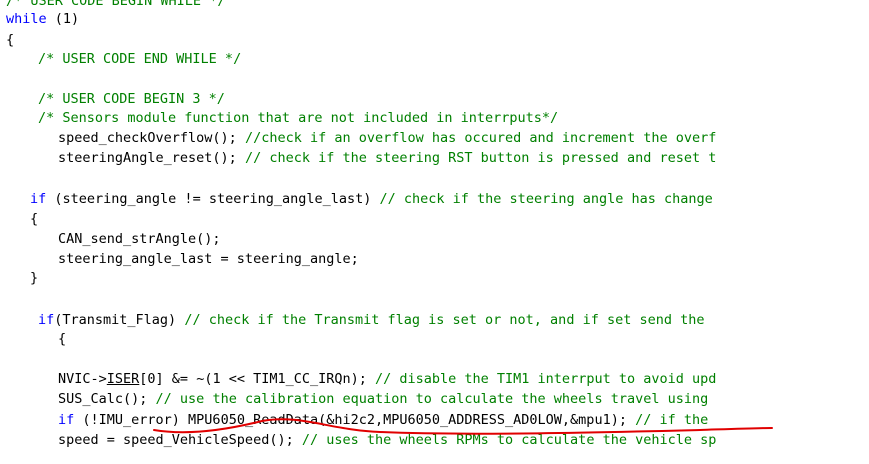  I want to click on code-token: [0] &= ~(1 << TIM1_CC_IRQn);, so click(257, 379).